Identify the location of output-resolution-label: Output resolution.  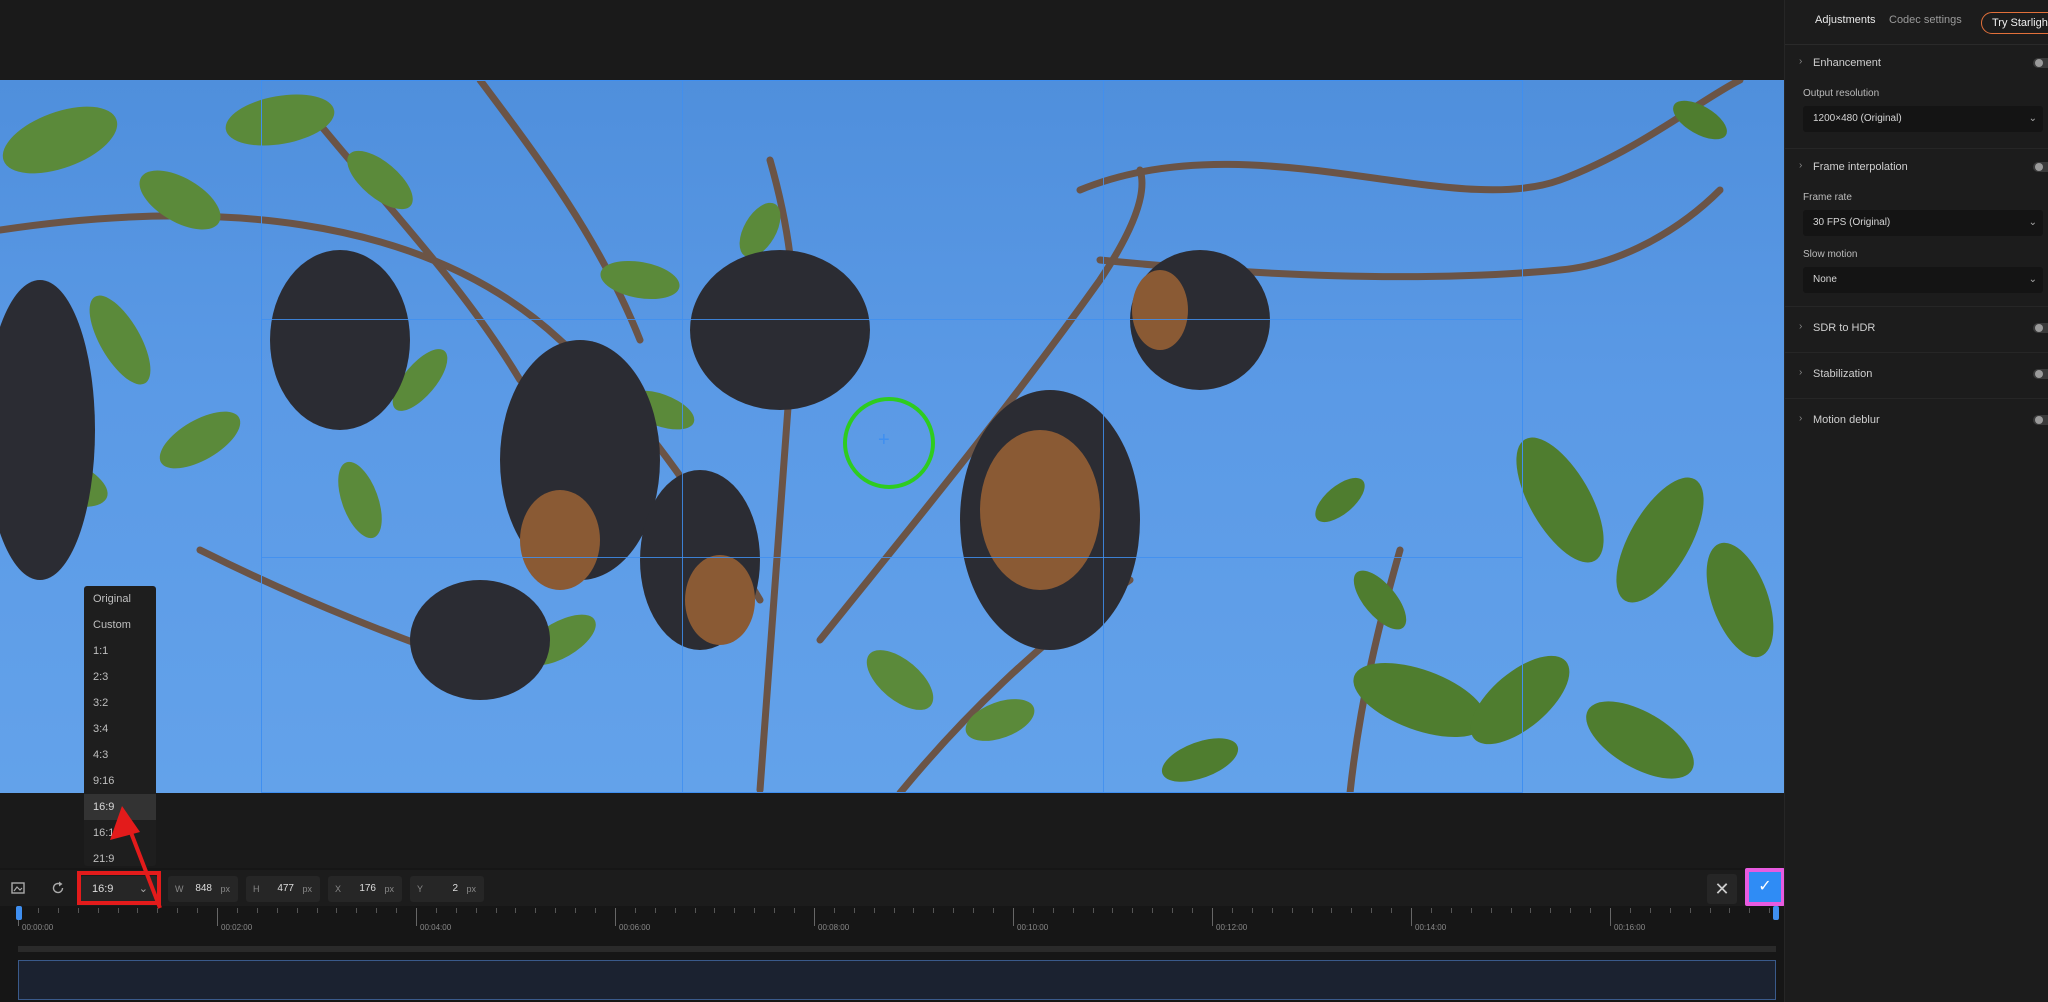
(1841, 93).